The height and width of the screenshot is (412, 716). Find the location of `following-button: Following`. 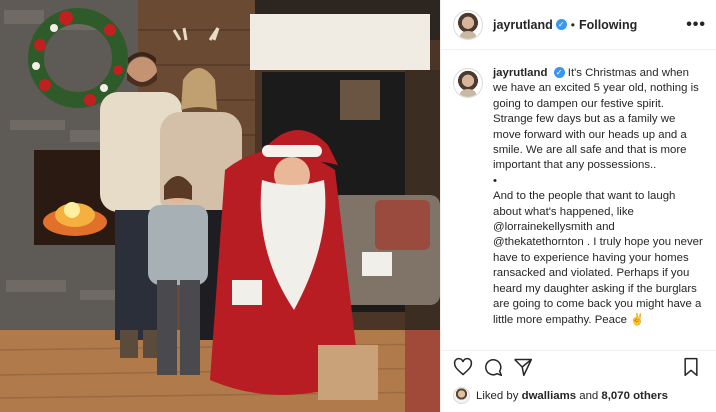

following-button: Following is located at coordinates (608, 25).